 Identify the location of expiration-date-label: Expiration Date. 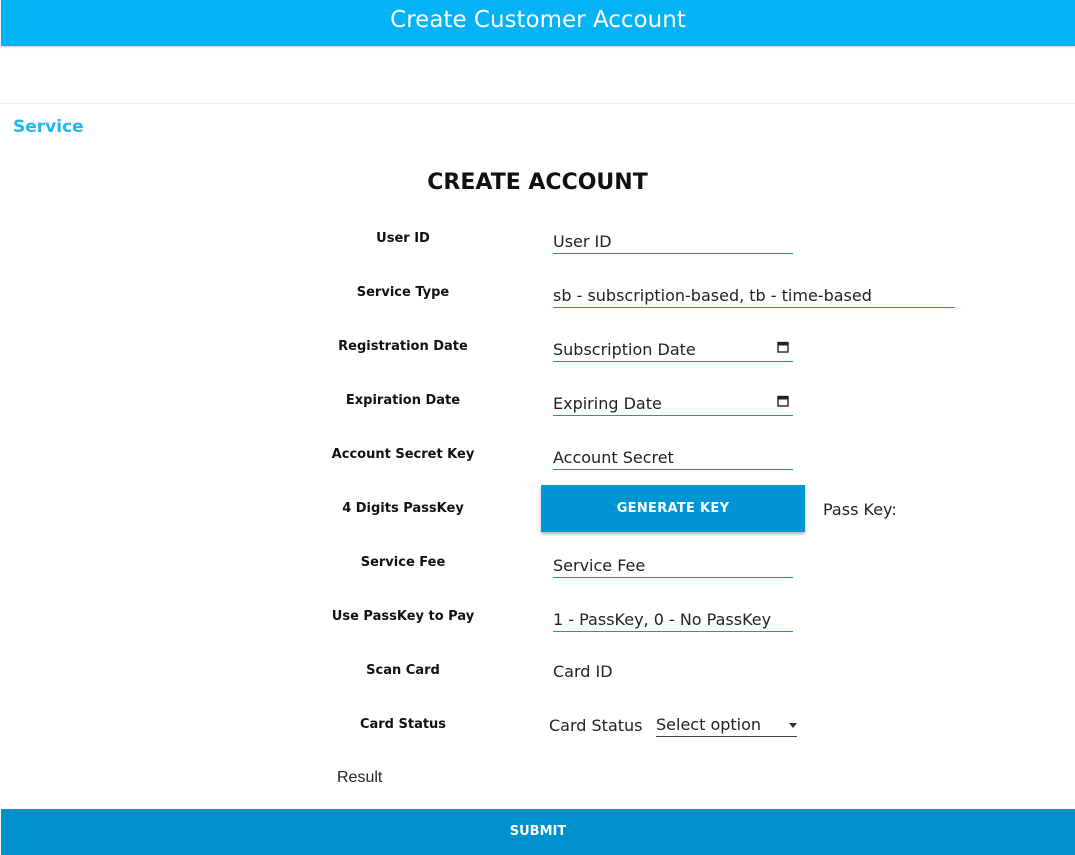
(403, 400).